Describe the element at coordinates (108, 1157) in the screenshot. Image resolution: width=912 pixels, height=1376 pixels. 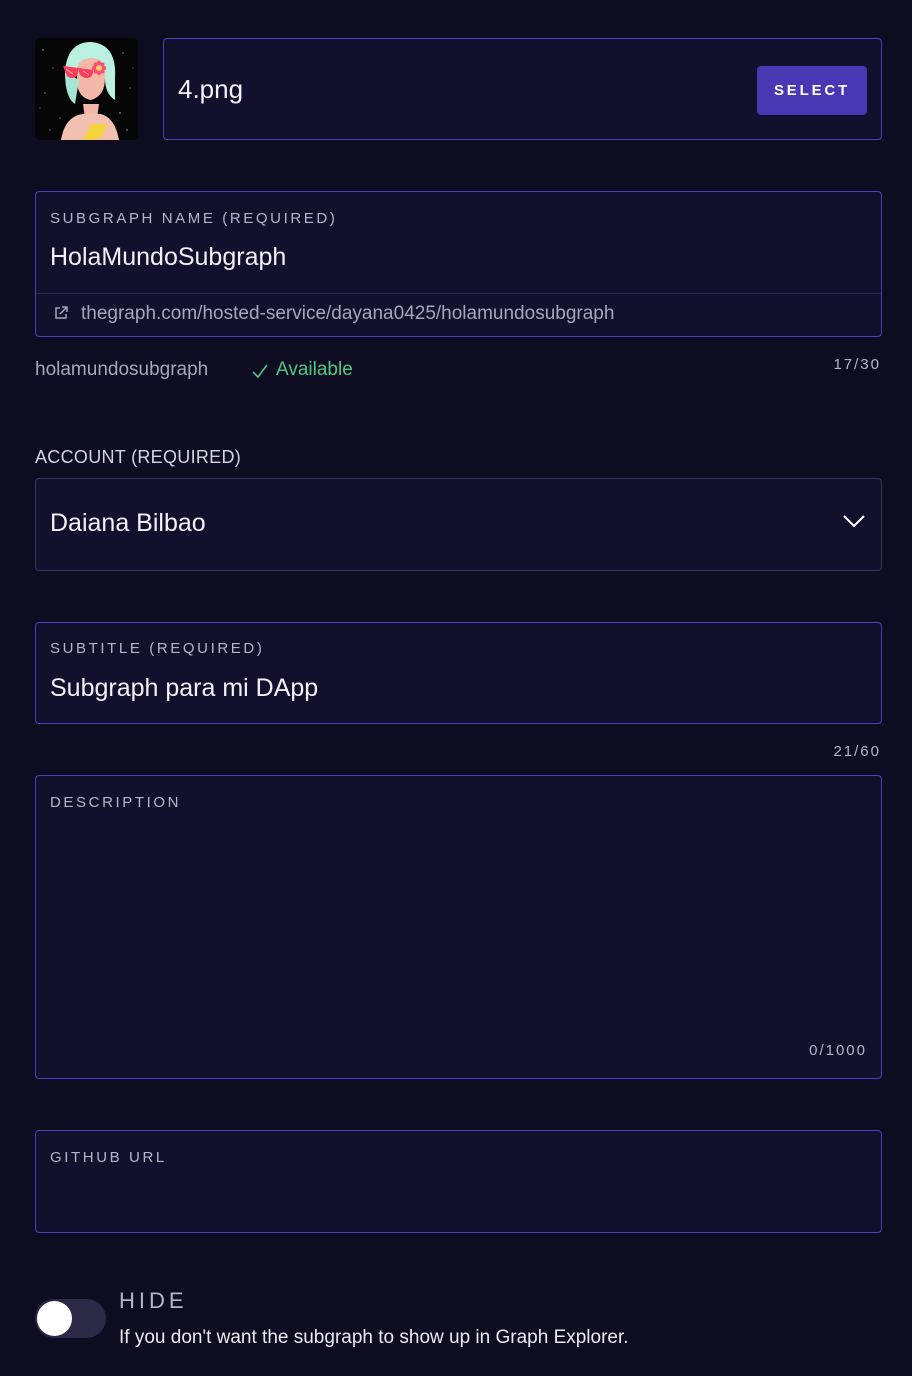
I see `github-url-label: GITHUB URL` at that location.